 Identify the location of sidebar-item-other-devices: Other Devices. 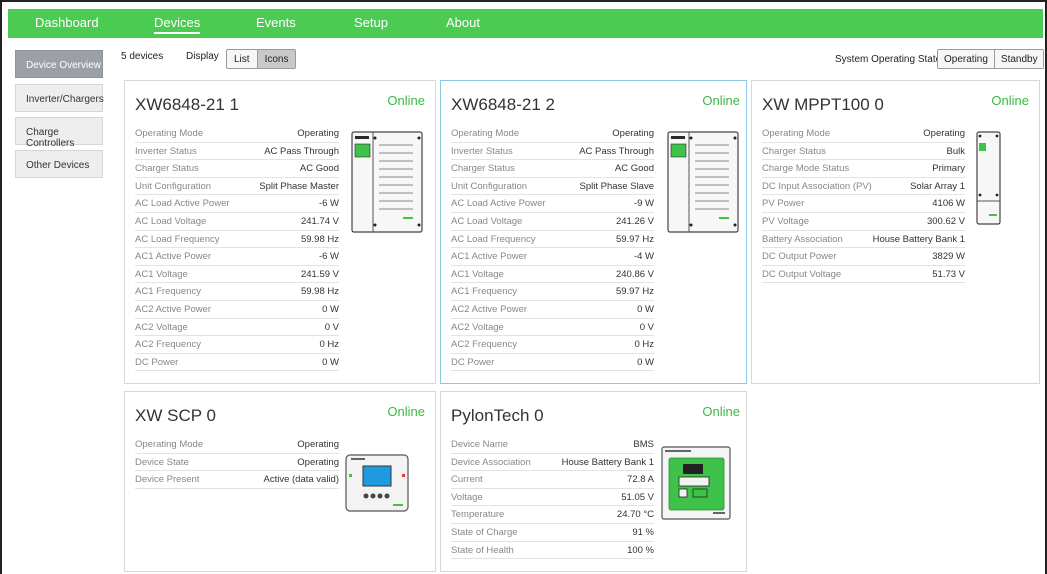
(59, 164).